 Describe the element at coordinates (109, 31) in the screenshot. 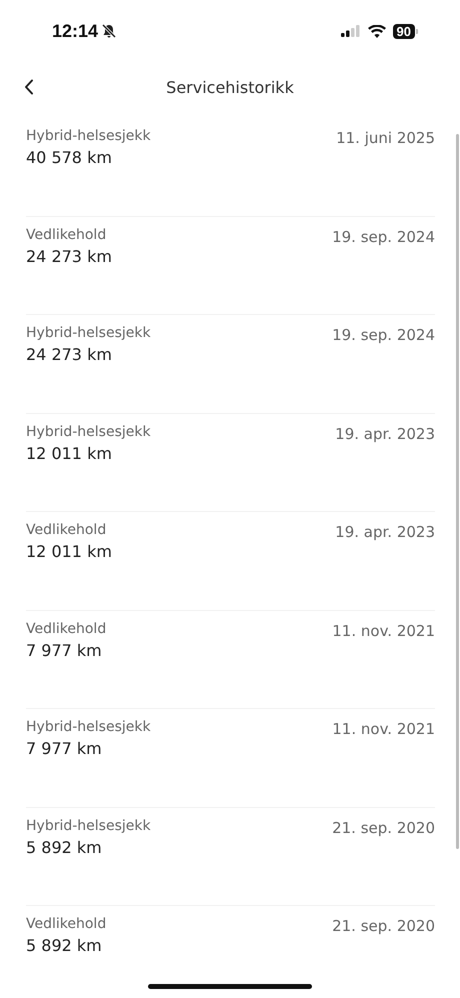

I see `muted-bell-icon` at that location.